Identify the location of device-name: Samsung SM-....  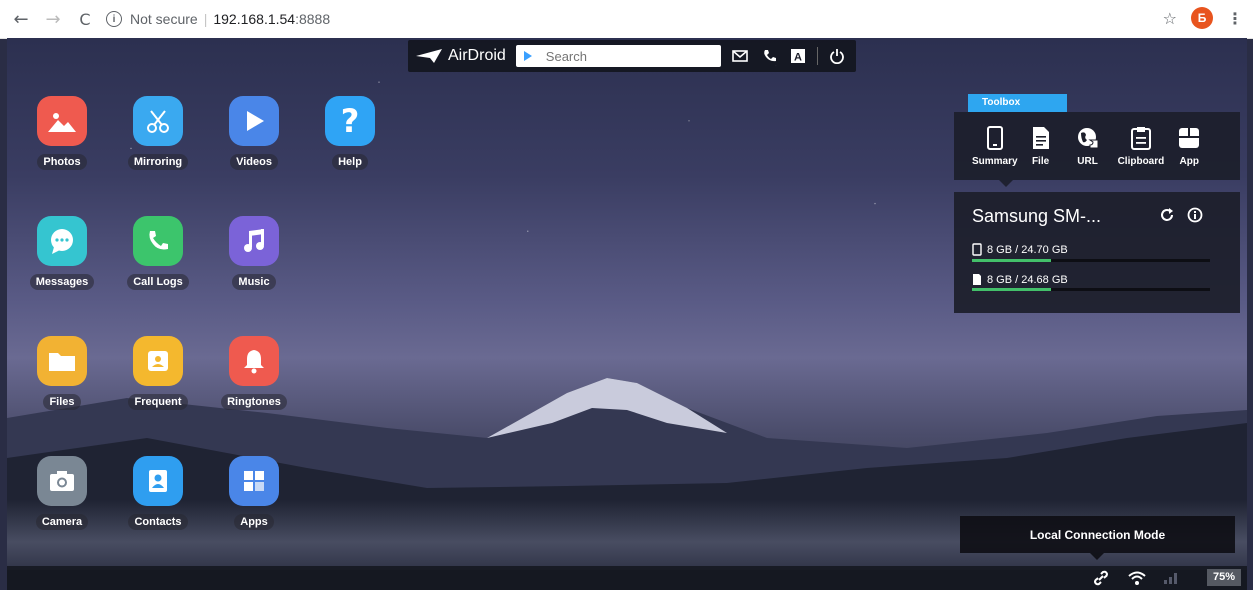
(1037, 216).